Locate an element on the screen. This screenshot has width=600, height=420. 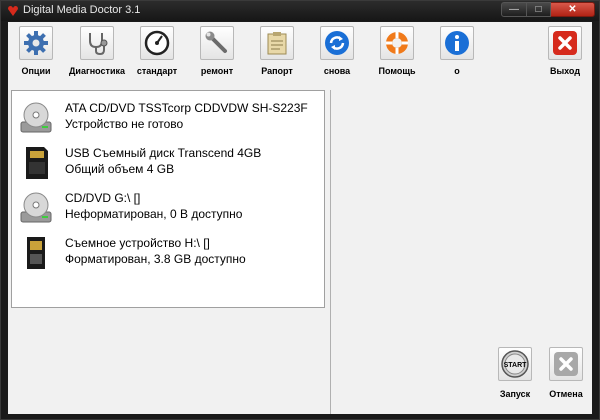
diagnostics-label: Диагностика is located at coordinates (97, 71).